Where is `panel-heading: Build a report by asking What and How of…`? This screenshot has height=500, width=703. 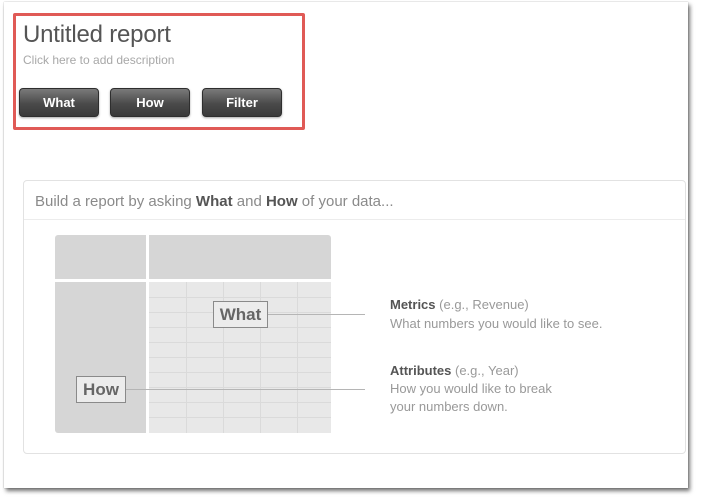 panel-heading: Build a report by asking What and How of… is located at coordinates (214, 201).